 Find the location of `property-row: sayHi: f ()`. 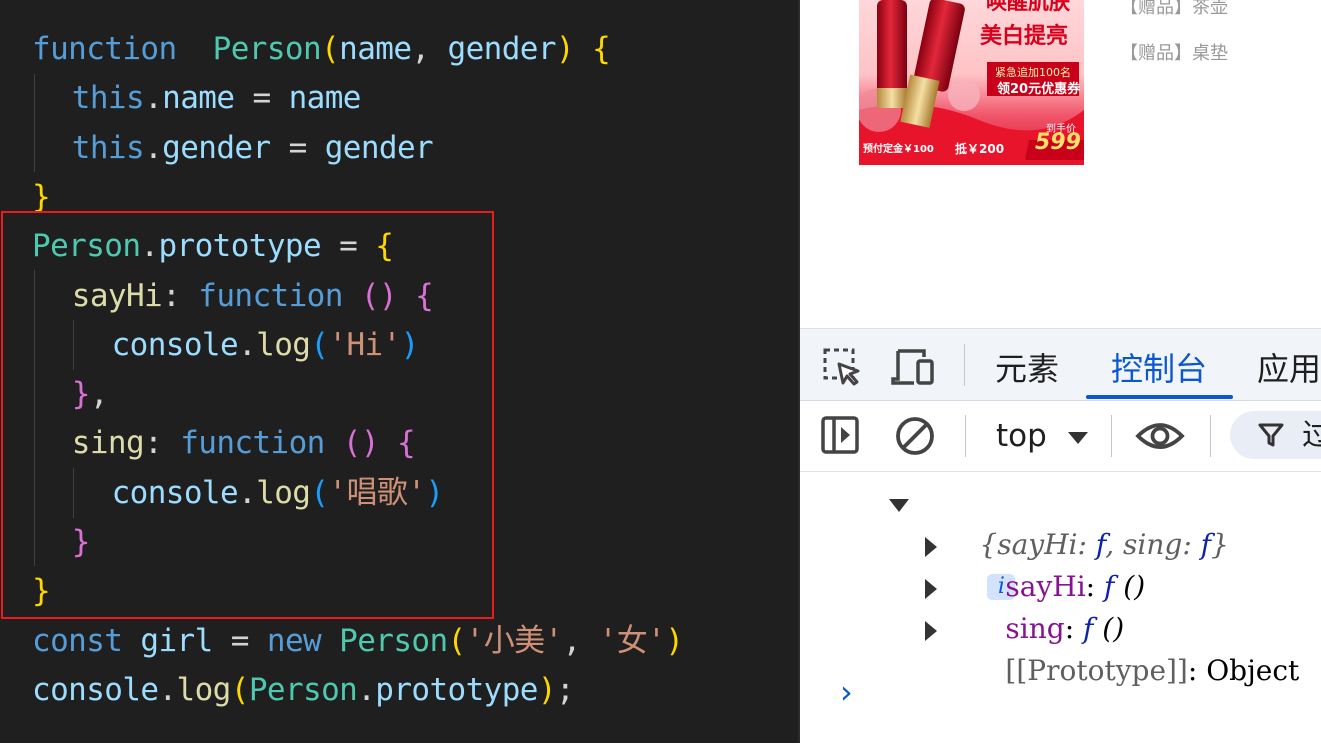

property-row: sayHi: f () is located at coordinates (1048, 565).